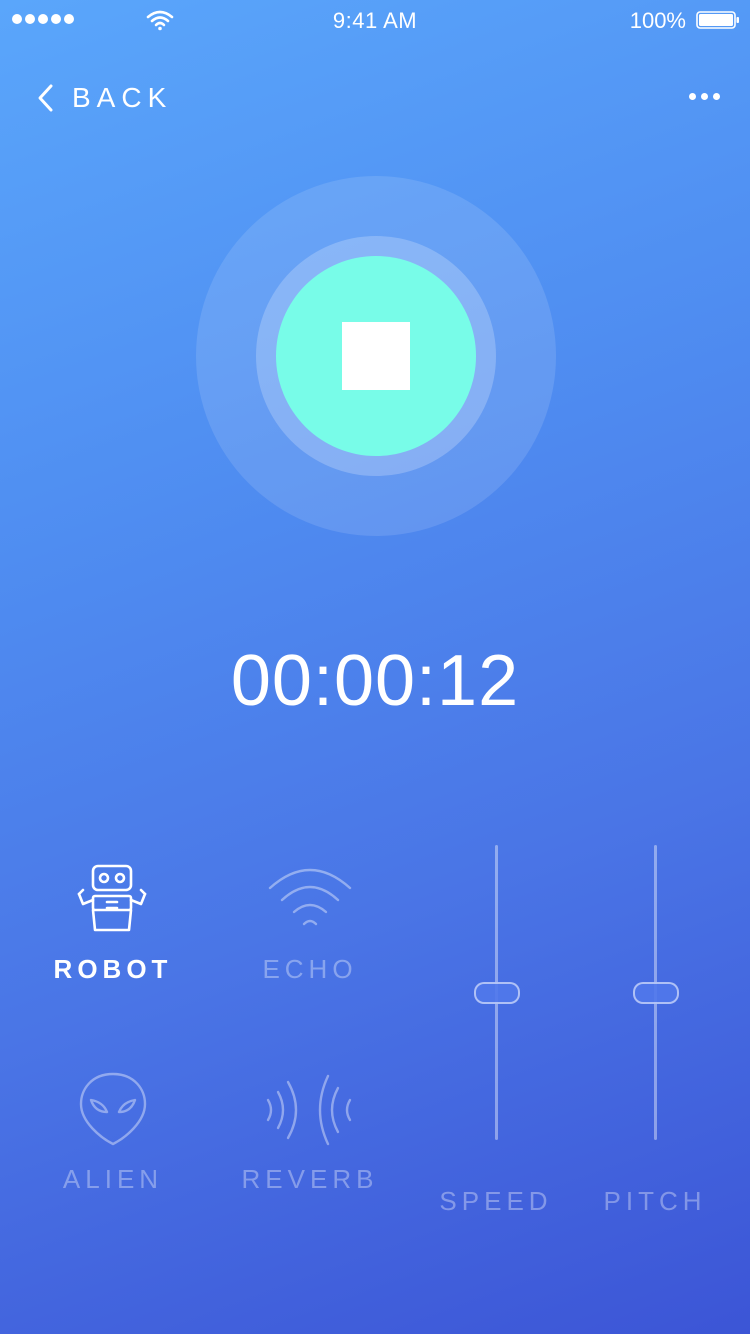 This screenshot has width=750, height=1334. What do you see at coordinates (375, 681) in the screenshot?
I see `recording-timer: 00:00:12` at bounding box center [375, 681].